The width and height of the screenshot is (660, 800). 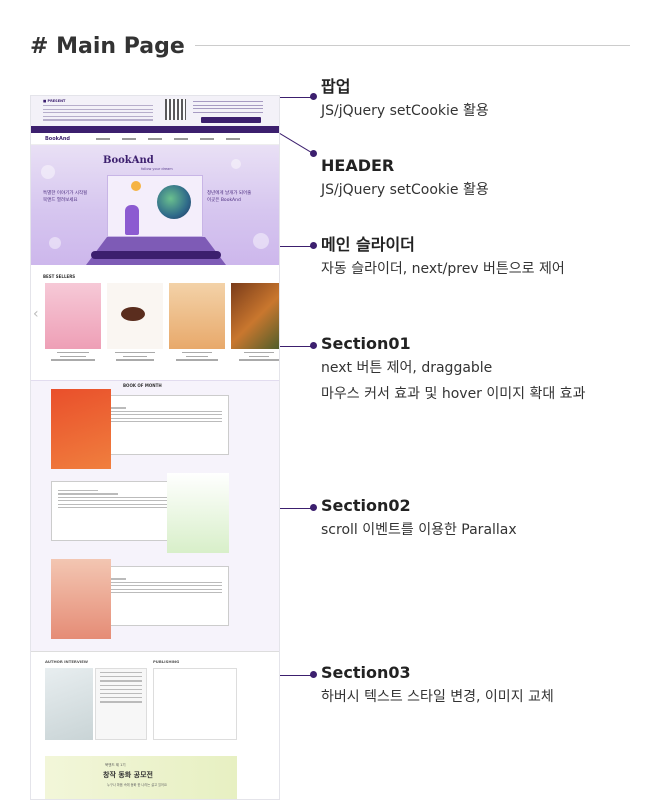 What do you see at coordinates (155, 516) in the screenshot?
I see `section02-preview: BOOK OF MONTH` at bounding box center [155, 516].